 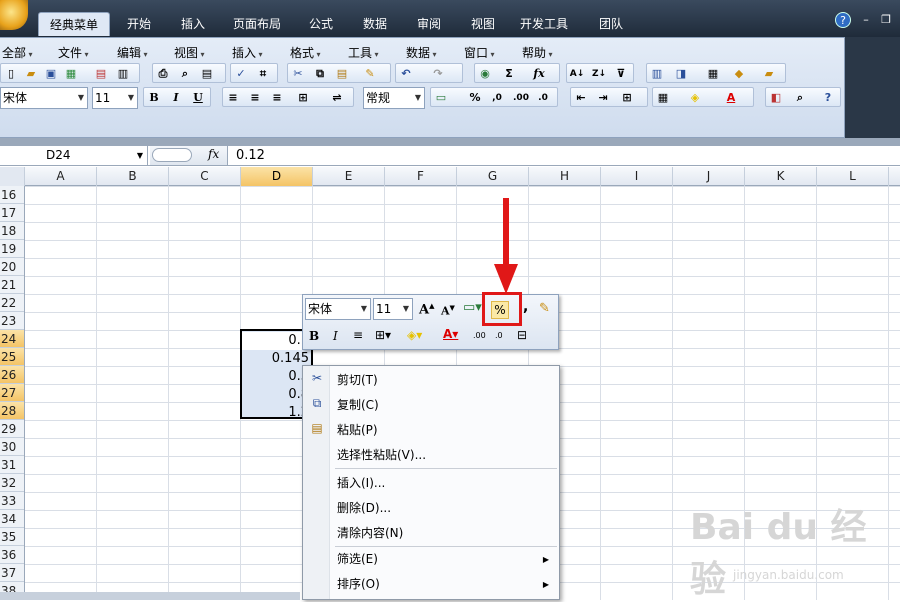 I want to click on row-header: 35, so click(x=12, y=537).